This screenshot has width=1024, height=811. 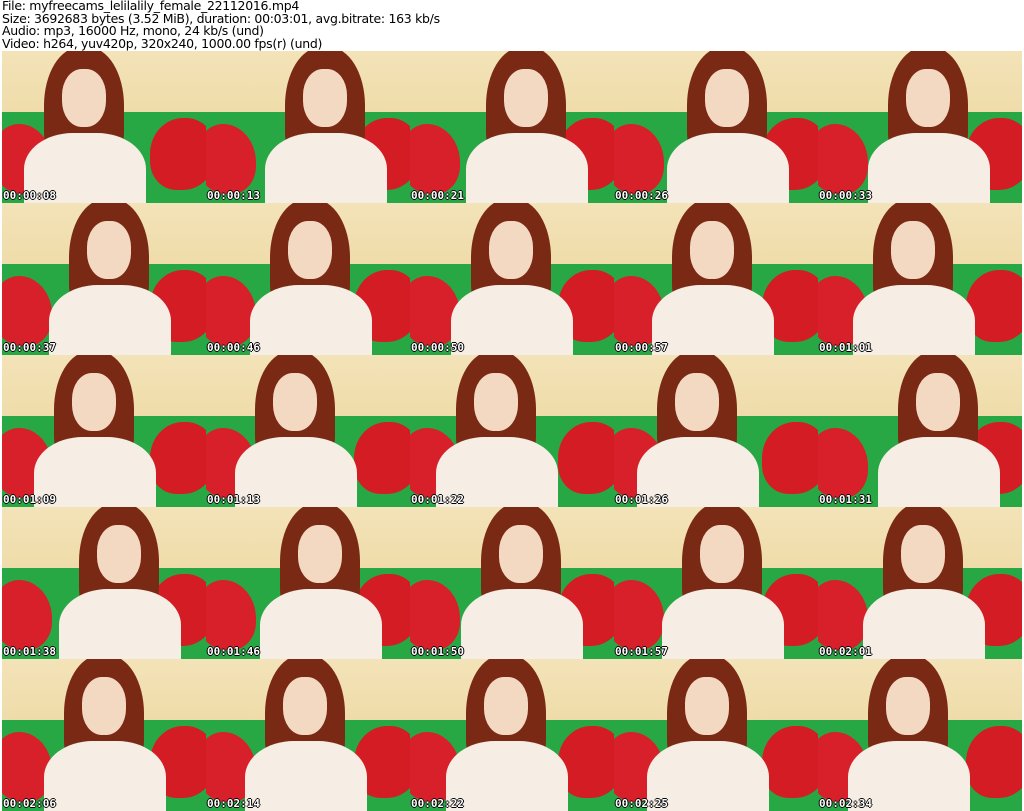 I want to click on video-thumbnail: 00:01:09, so click(x=104, y=431).